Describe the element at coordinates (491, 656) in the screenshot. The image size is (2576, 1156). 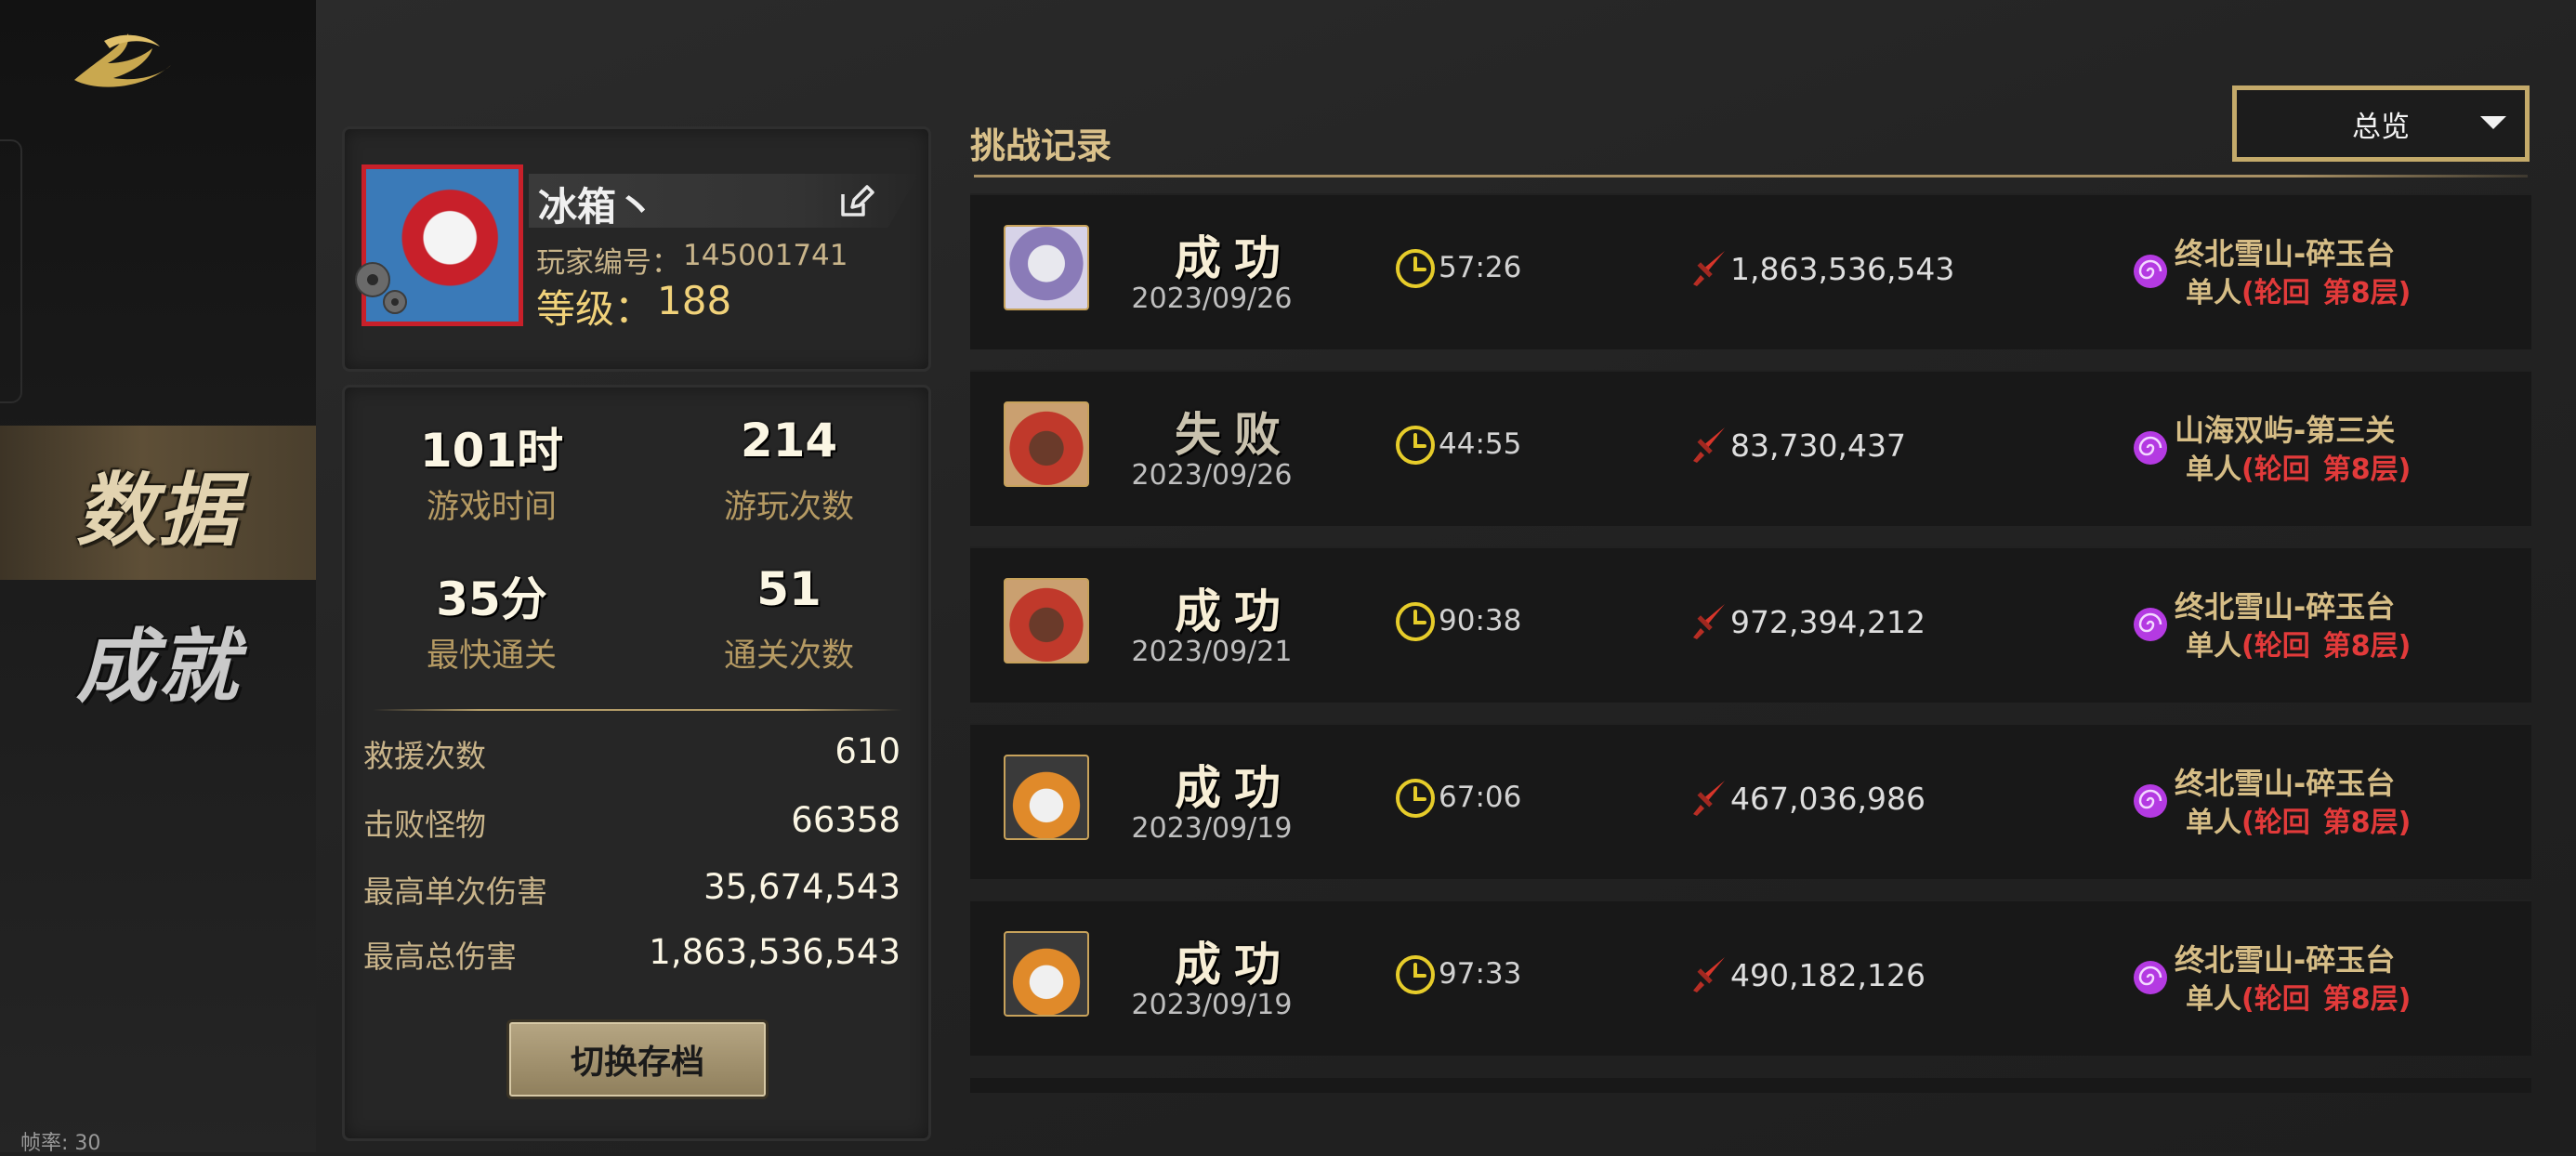
I see `stat-fastest-clear-label: 最快通关` at that location.